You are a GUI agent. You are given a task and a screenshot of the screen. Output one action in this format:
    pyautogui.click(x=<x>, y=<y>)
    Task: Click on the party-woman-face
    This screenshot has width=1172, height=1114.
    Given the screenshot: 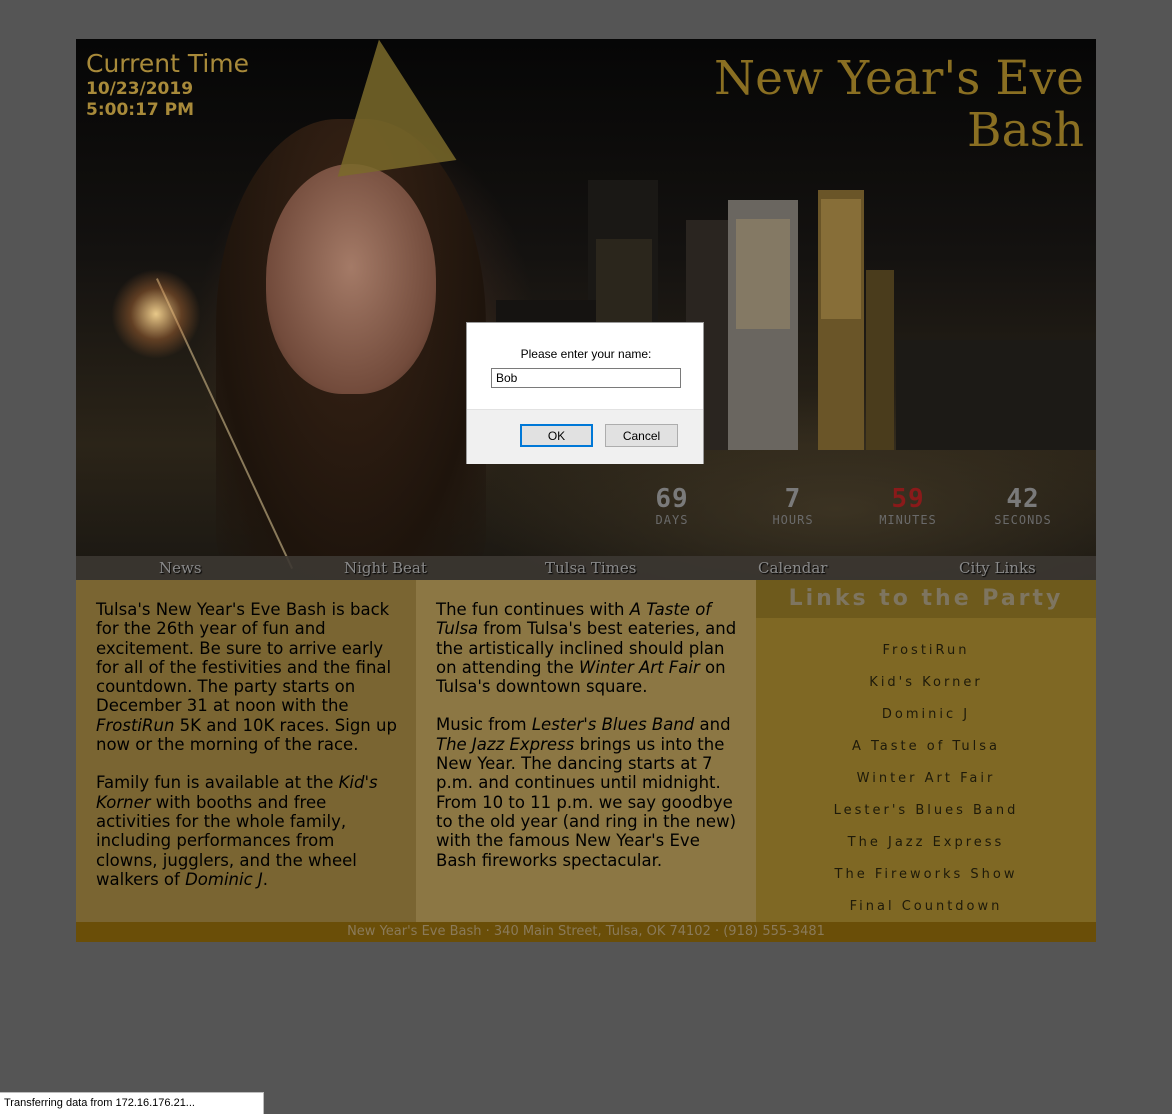 What is the action you would take?
    pyautogui.click(x=351, y=279)
    